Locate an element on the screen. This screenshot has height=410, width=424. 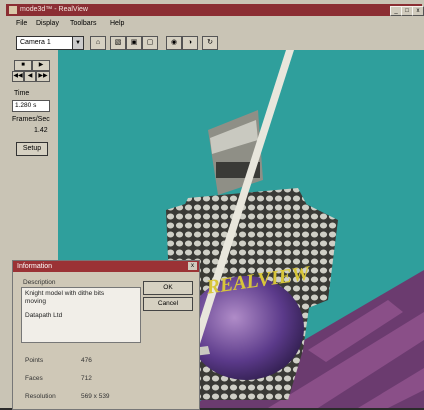
dialog-close-button: x is located at coordinates (192, 266).